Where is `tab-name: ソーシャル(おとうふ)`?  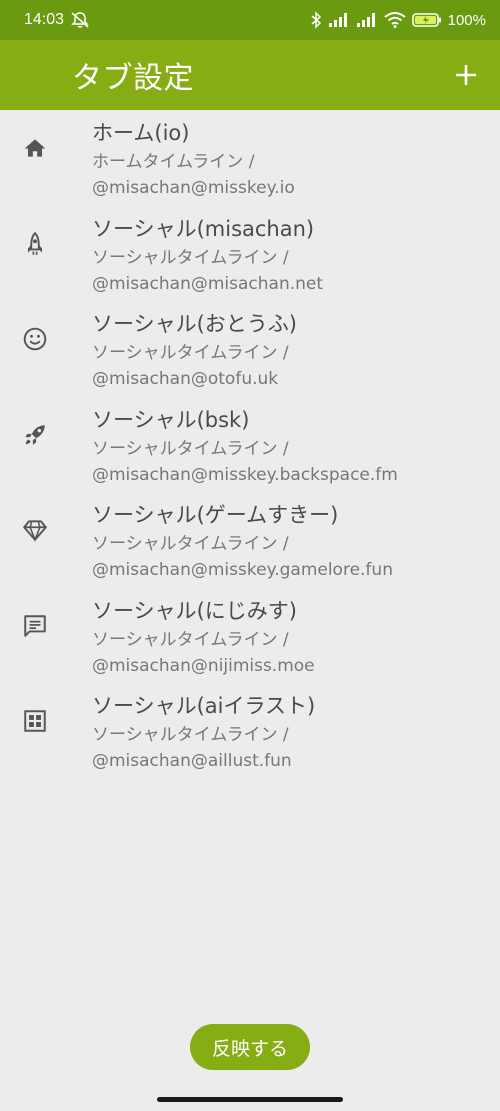
tab-name: ソーシャル(おとうふ) is located at coordinates (194, 324).